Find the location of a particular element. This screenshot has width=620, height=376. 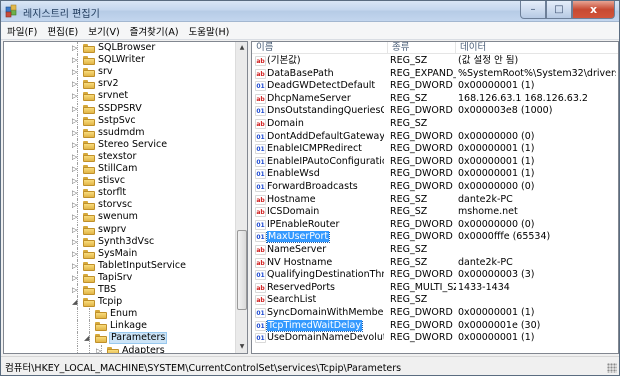

tree-item: ▷ Adapters is located at coordinates (119, 349).